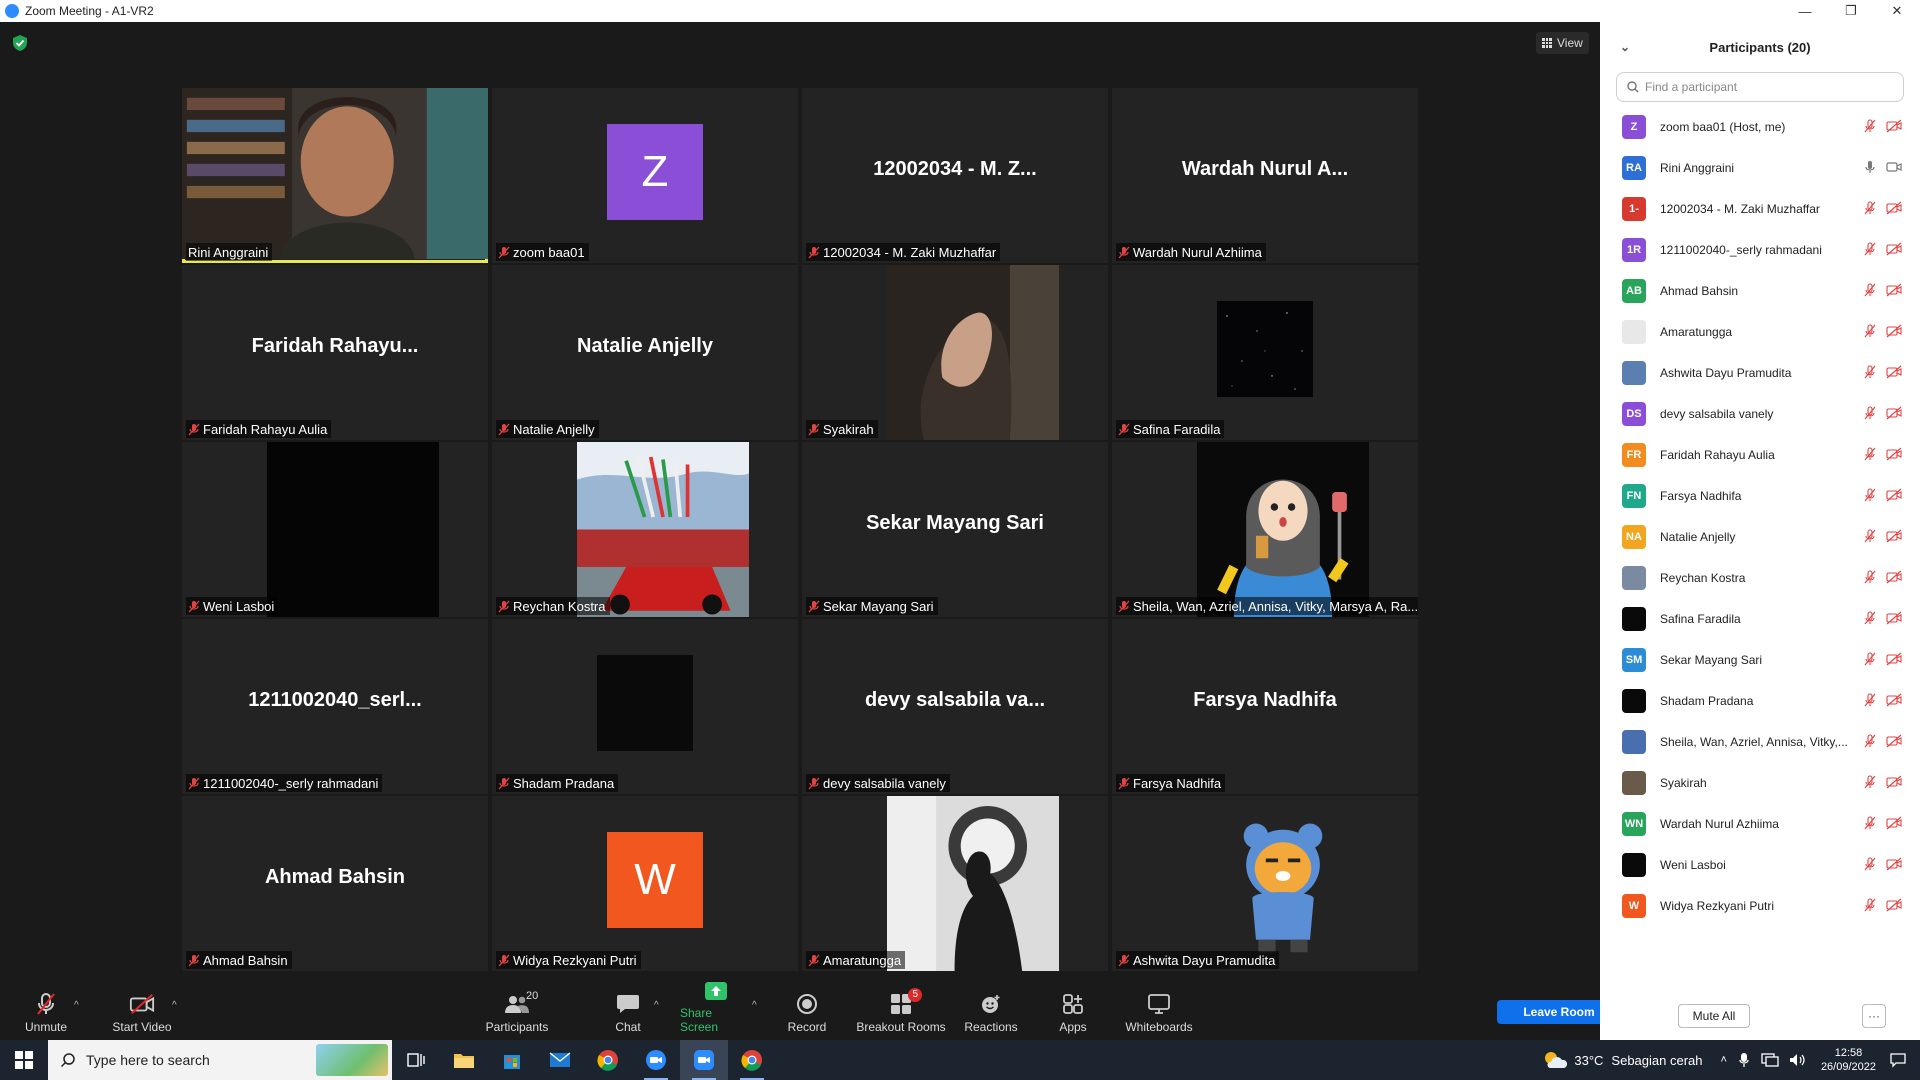 The width and height of the screenshot is (1920, 1080). What do you see at coordinates (754, 1005) in the screenshot?
I see `share-options-caret: ^` at bounding box center [754, 1005].